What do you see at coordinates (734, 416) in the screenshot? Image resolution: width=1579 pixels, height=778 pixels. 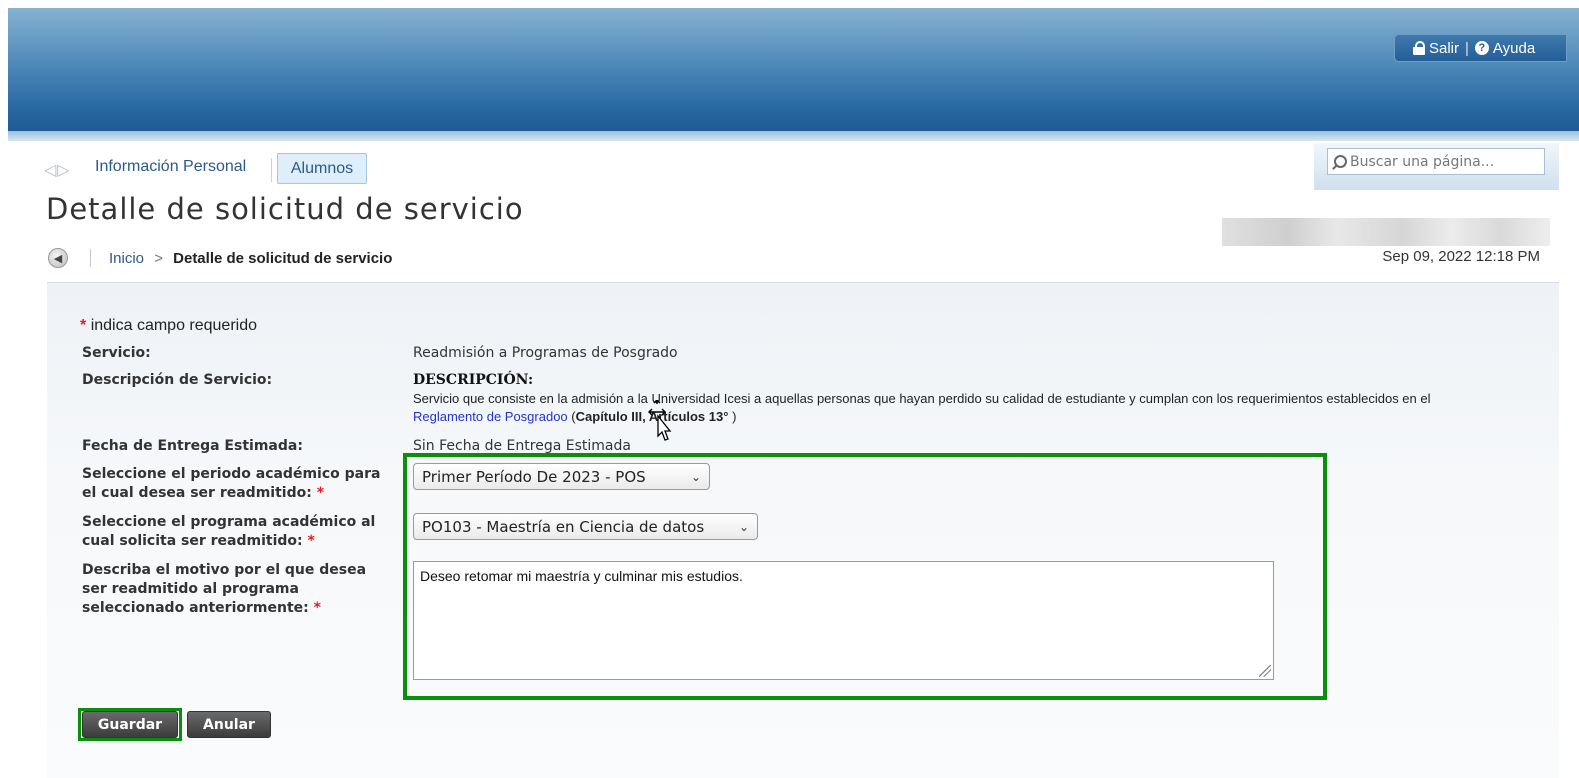 I see `description-paren-close: )` at bounding box center [734, 416].